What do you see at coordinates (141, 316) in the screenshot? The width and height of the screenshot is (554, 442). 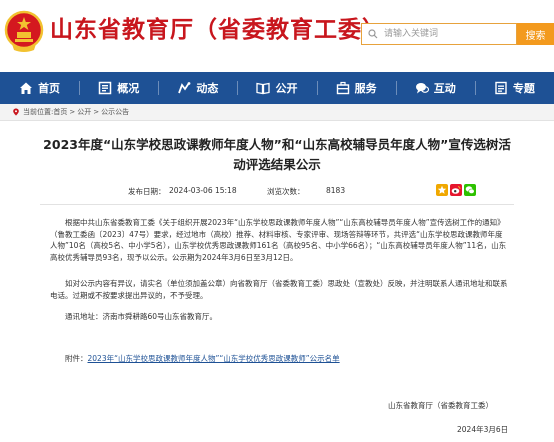 I see `body-paragraph-3: 通讯地址：济南市舜耕路60号山东省教育厅。` at bounding box center [141, 316].